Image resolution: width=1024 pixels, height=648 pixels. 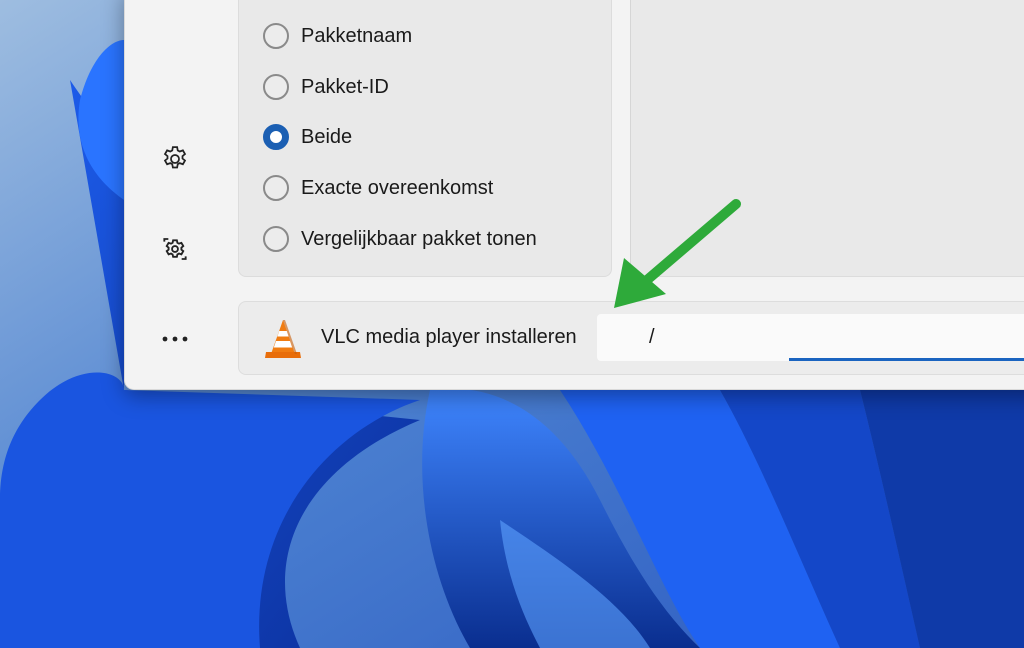 I want to click on radio-label: Vergelijkbaar pakket tonen, so click(x=419, y=238).